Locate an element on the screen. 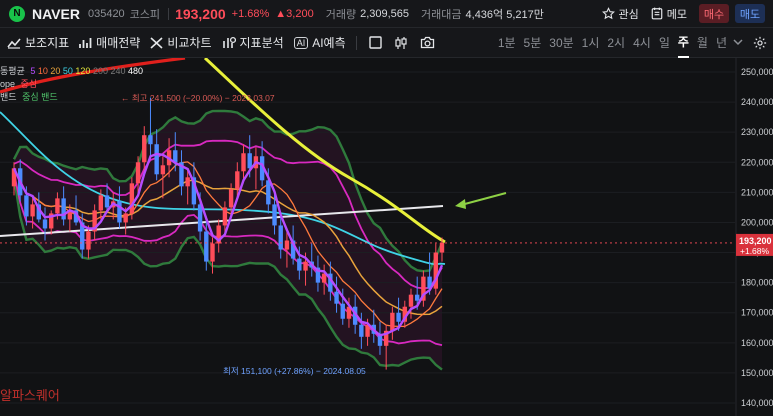  header-actions: 관심 메모 매수 매도 is located at coordinates (677, 13).